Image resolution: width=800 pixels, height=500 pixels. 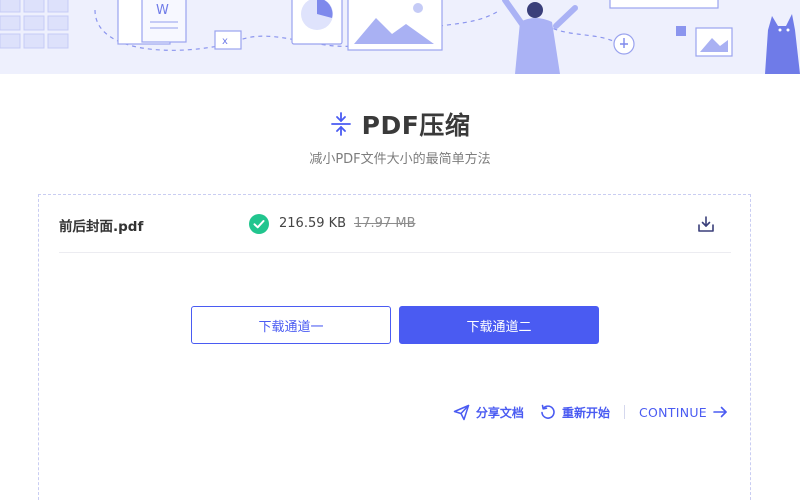 What do you see at coordinates (162, 10) in the screenshot?
I see `svg-text: W` at bounding box center [162, 10].